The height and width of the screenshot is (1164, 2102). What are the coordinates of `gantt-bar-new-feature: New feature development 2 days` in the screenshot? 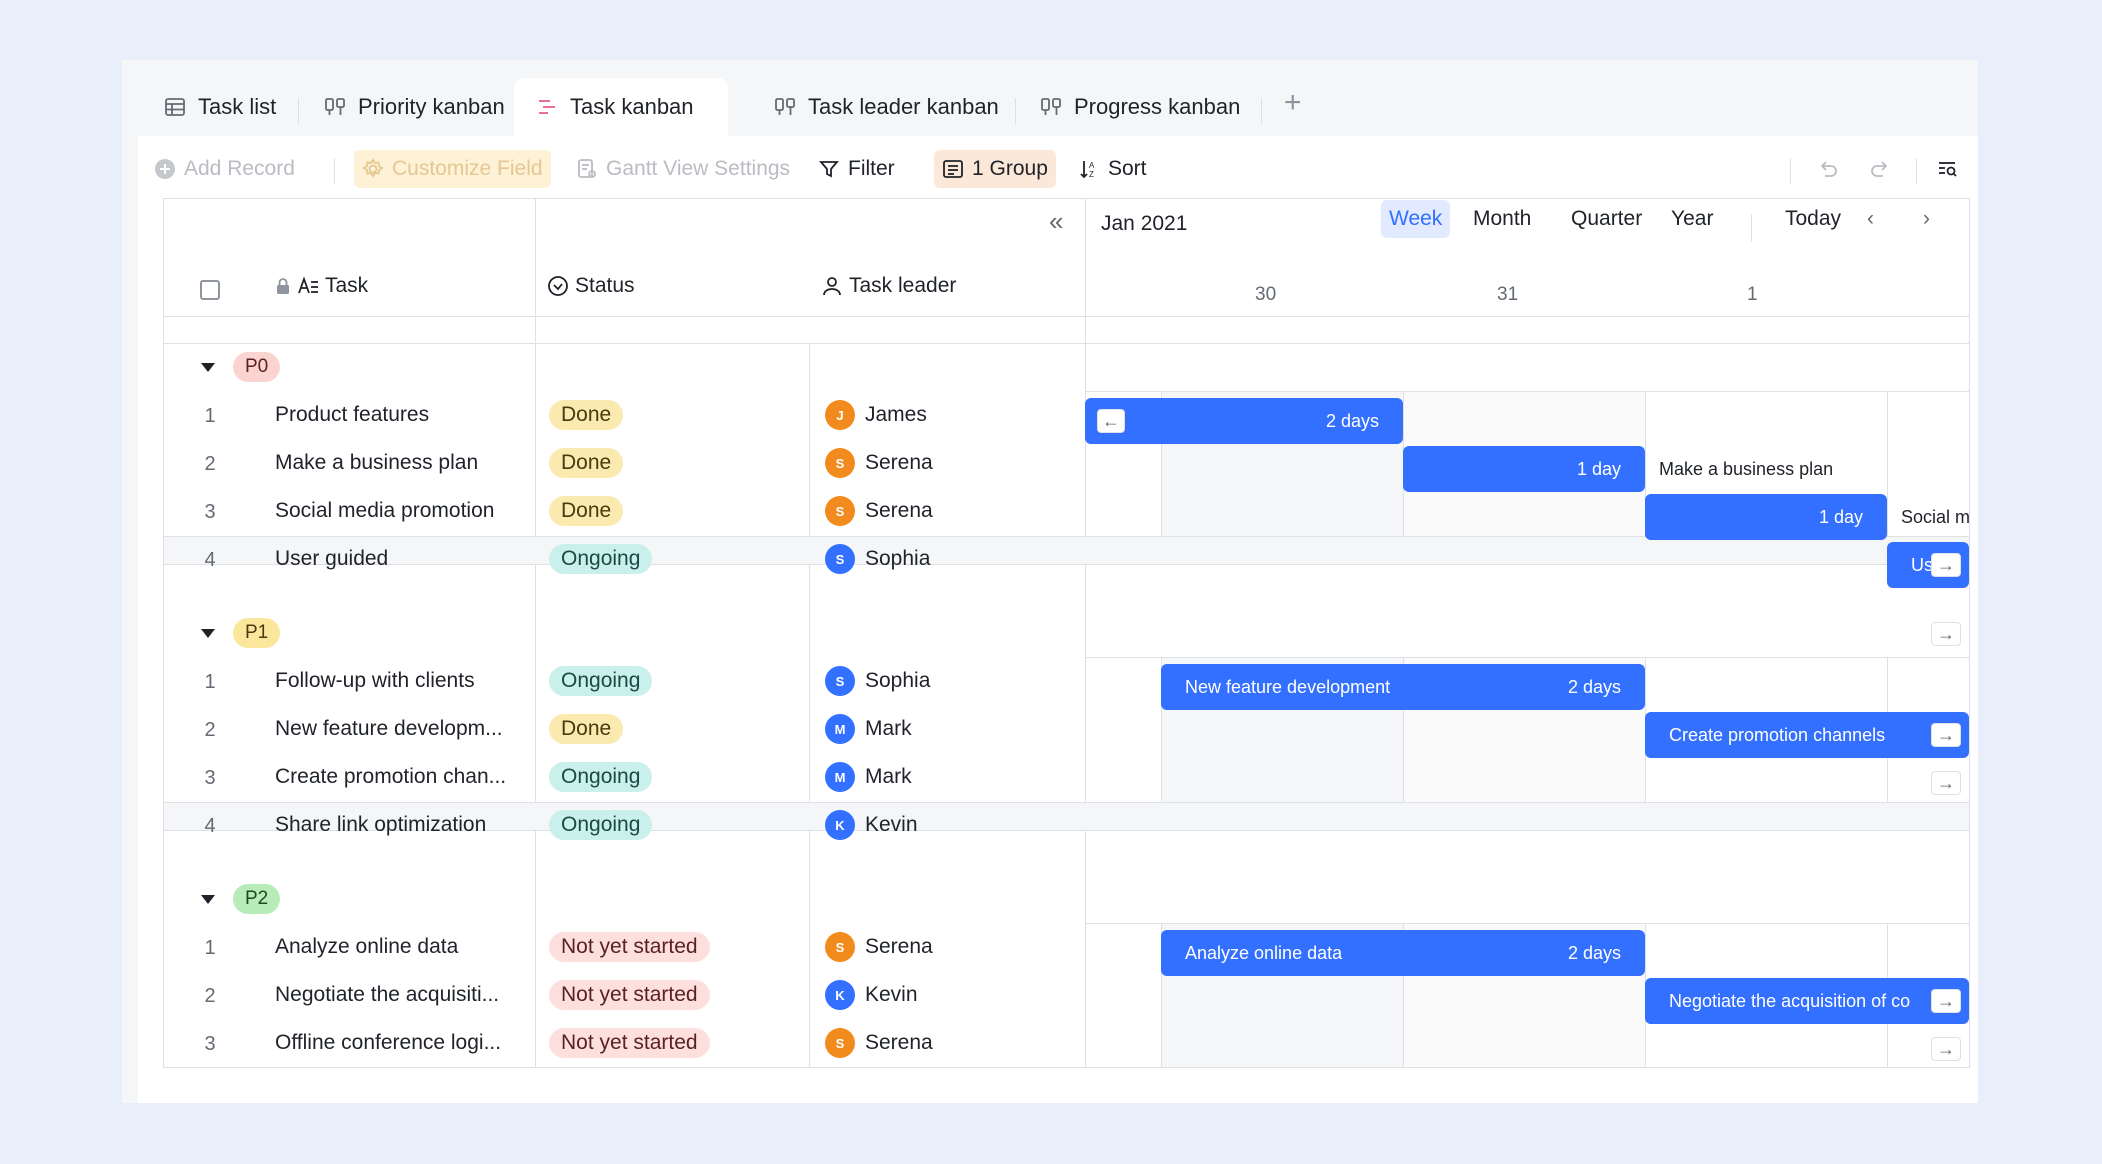 It's located at (1403, 687).